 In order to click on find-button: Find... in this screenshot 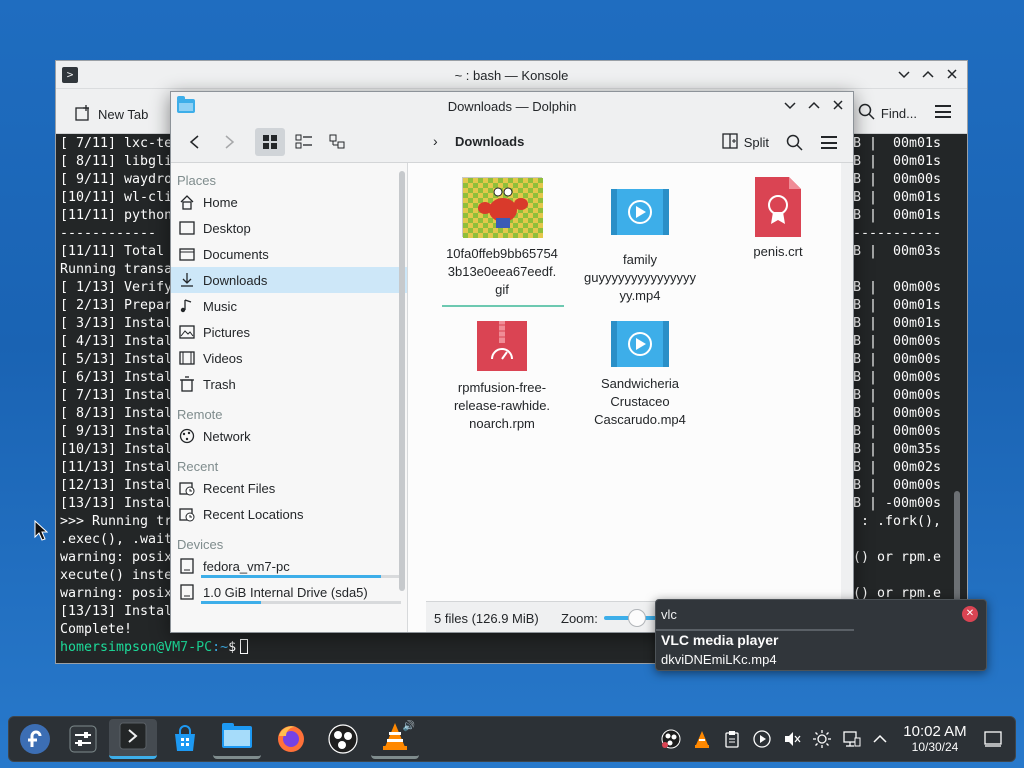, I will do `click(887, 113)`.